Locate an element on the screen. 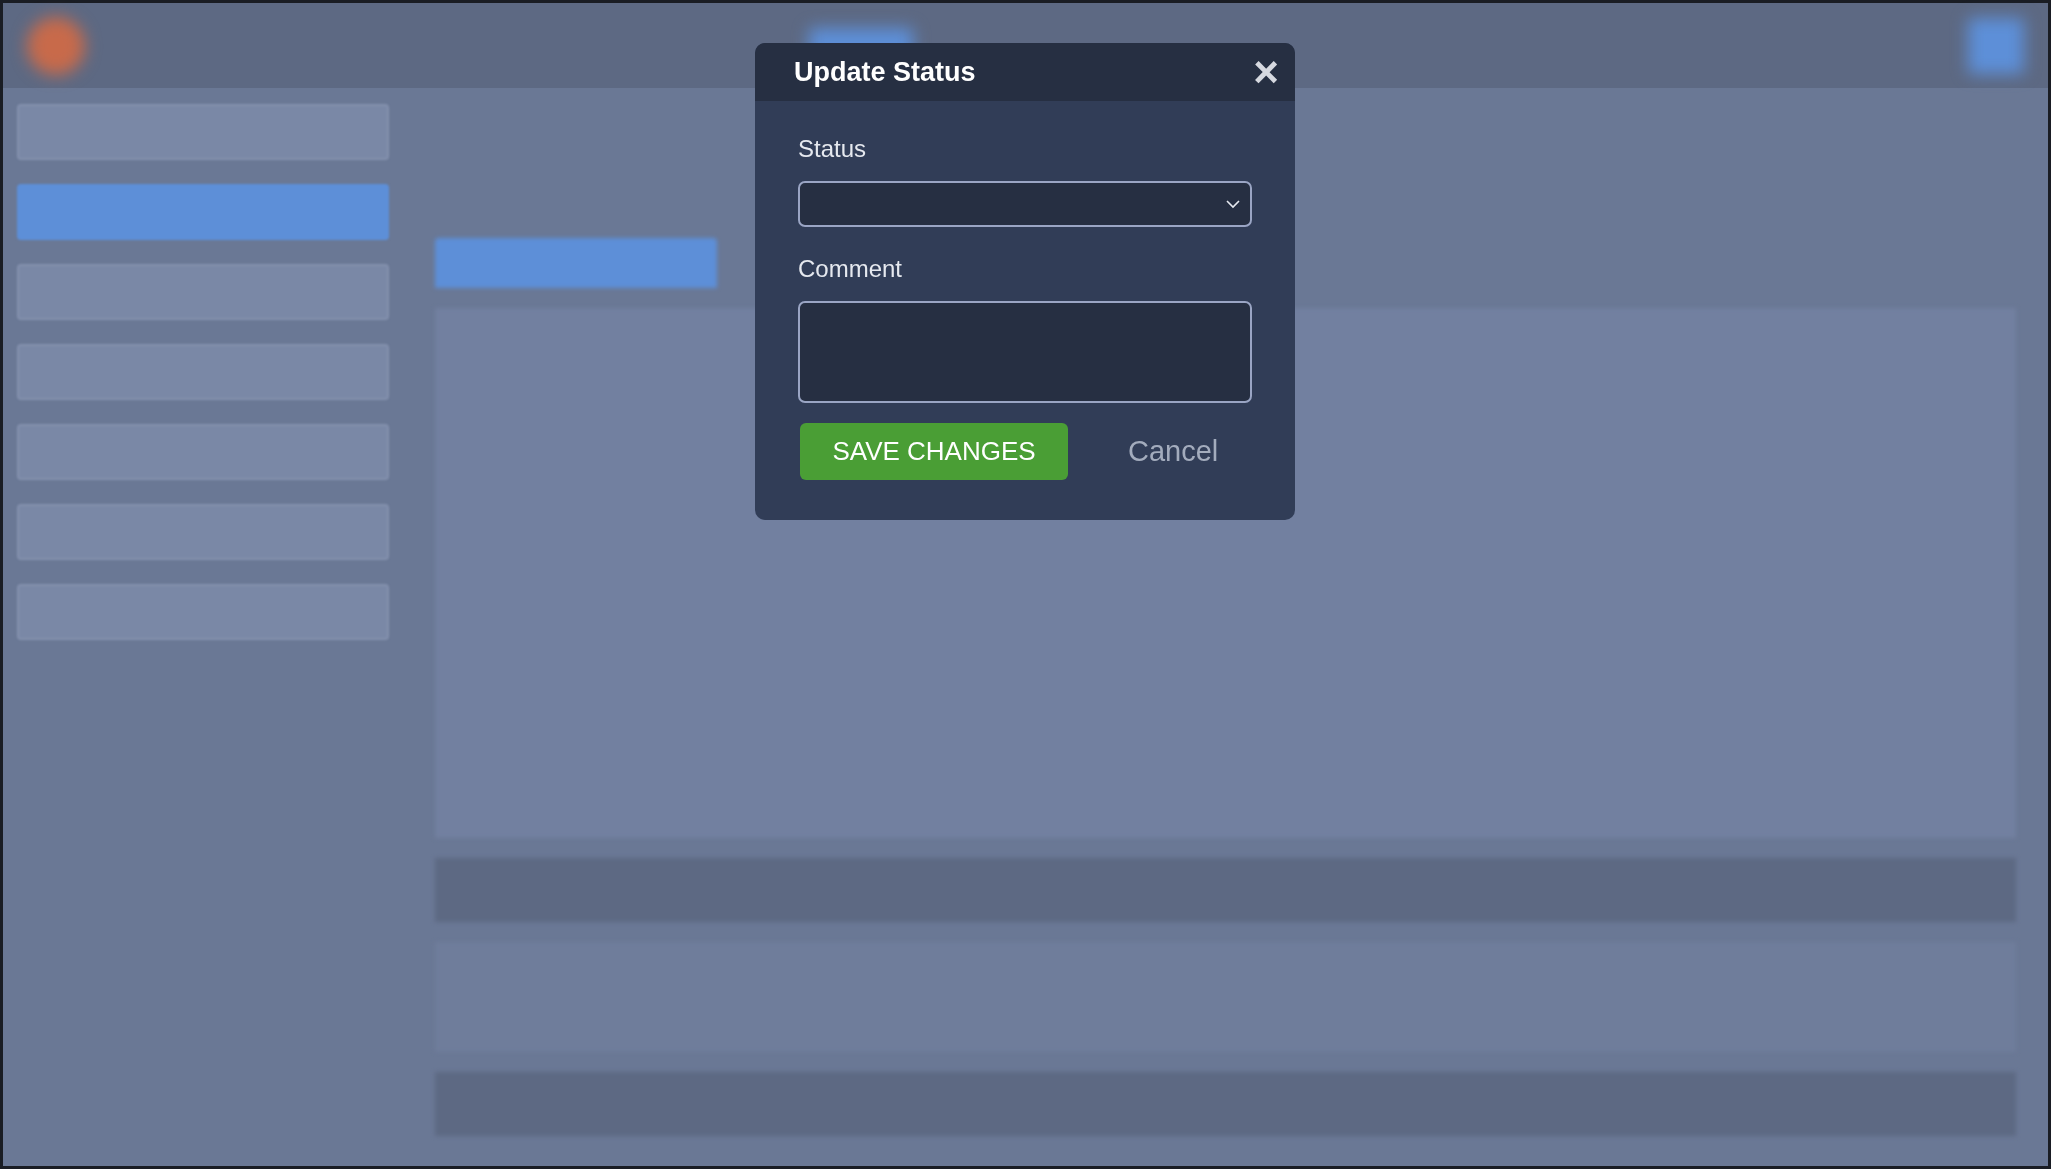  blurred-logo-icon is located at coordinates (56, 45).